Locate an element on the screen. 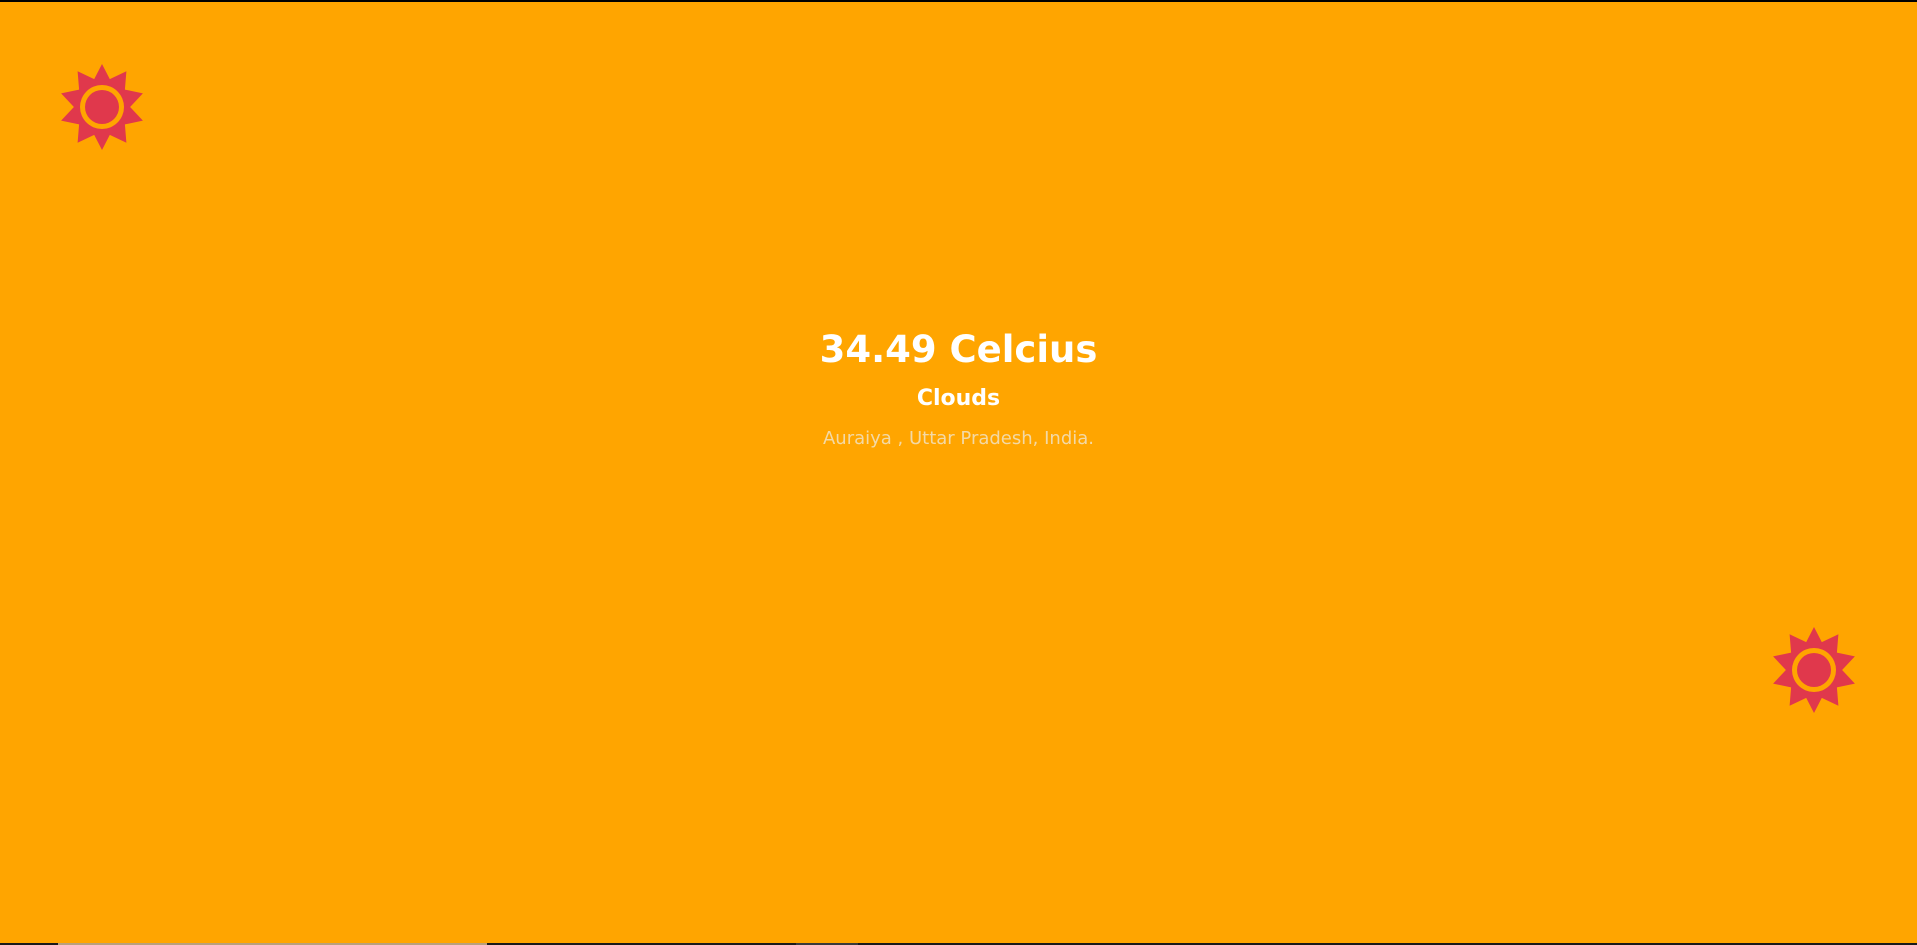 This screenshot has height=945, width=1917. location-text: Auraiya , Uttar Pradesh, India. is located at coordinates (958, 438).